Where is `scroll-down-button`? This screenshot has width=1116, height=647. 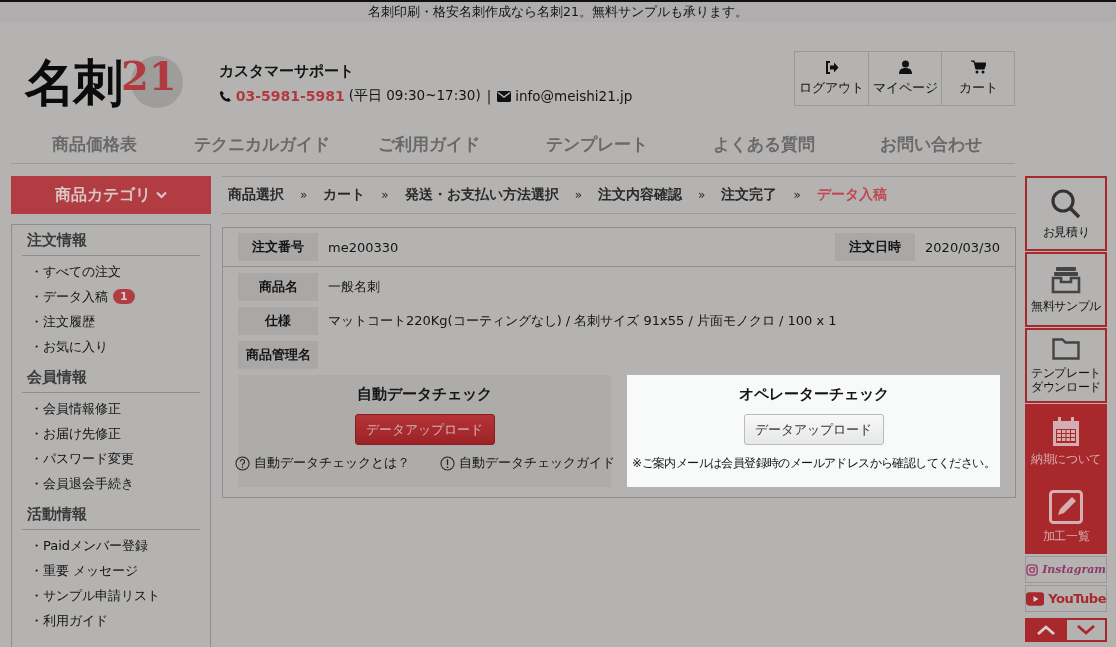 scroll-down-button is located at coordinates (1086, 630).